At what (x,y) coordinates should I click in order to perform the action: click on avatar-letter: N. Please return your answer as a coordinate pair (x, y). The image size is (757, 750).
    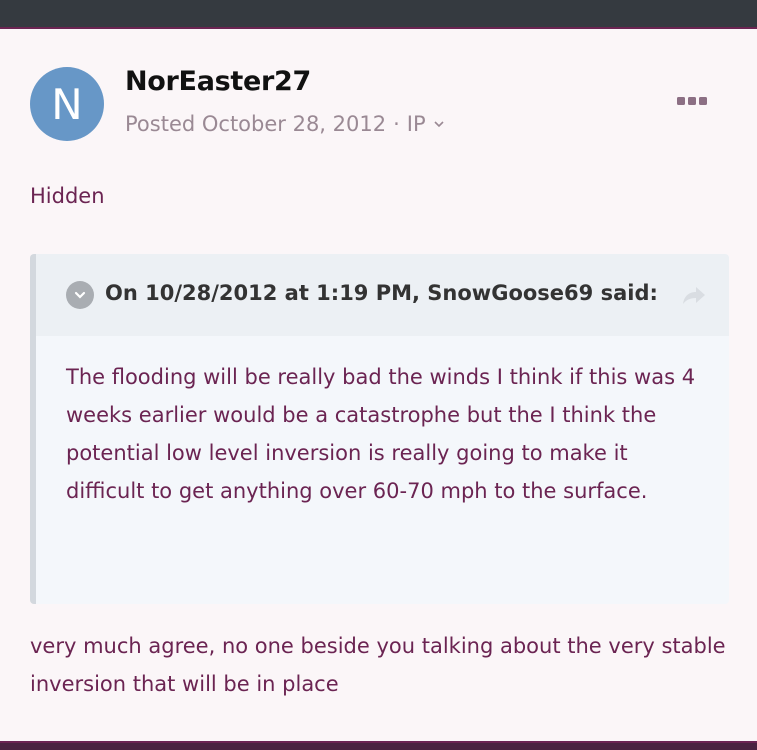
    Looking at the image, I should click on (67, 104).